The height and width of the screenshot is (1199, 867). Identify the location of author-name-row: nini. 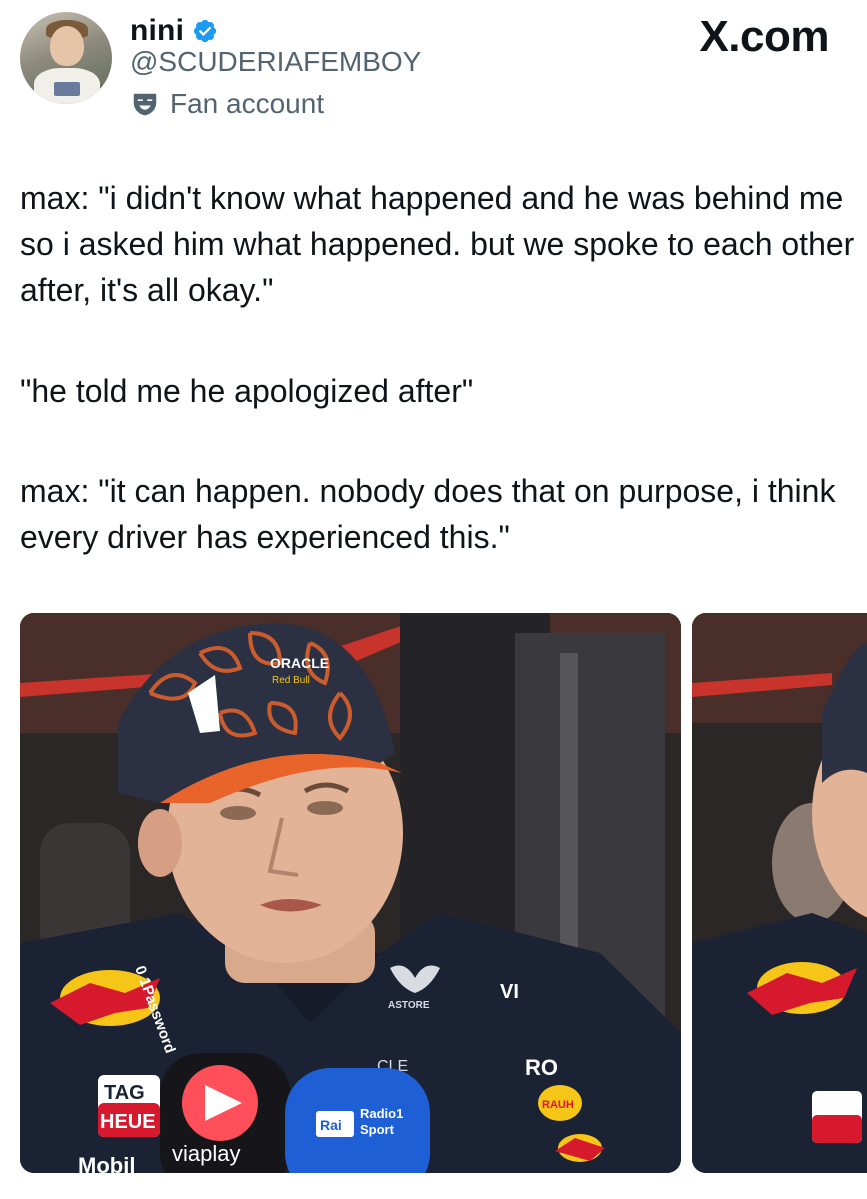
(174, 31).